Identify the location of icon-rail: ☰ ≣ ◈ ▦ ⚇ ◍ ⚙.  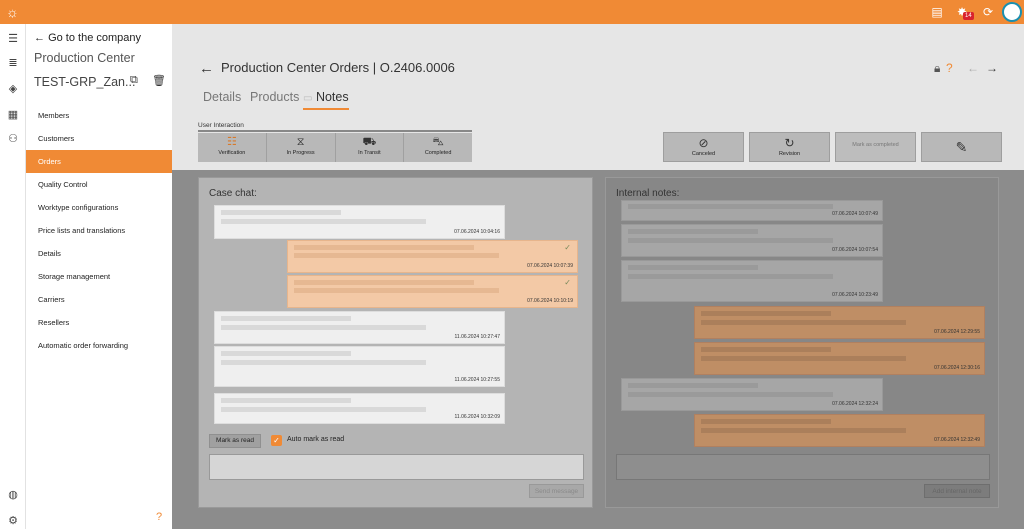
(13, 276).